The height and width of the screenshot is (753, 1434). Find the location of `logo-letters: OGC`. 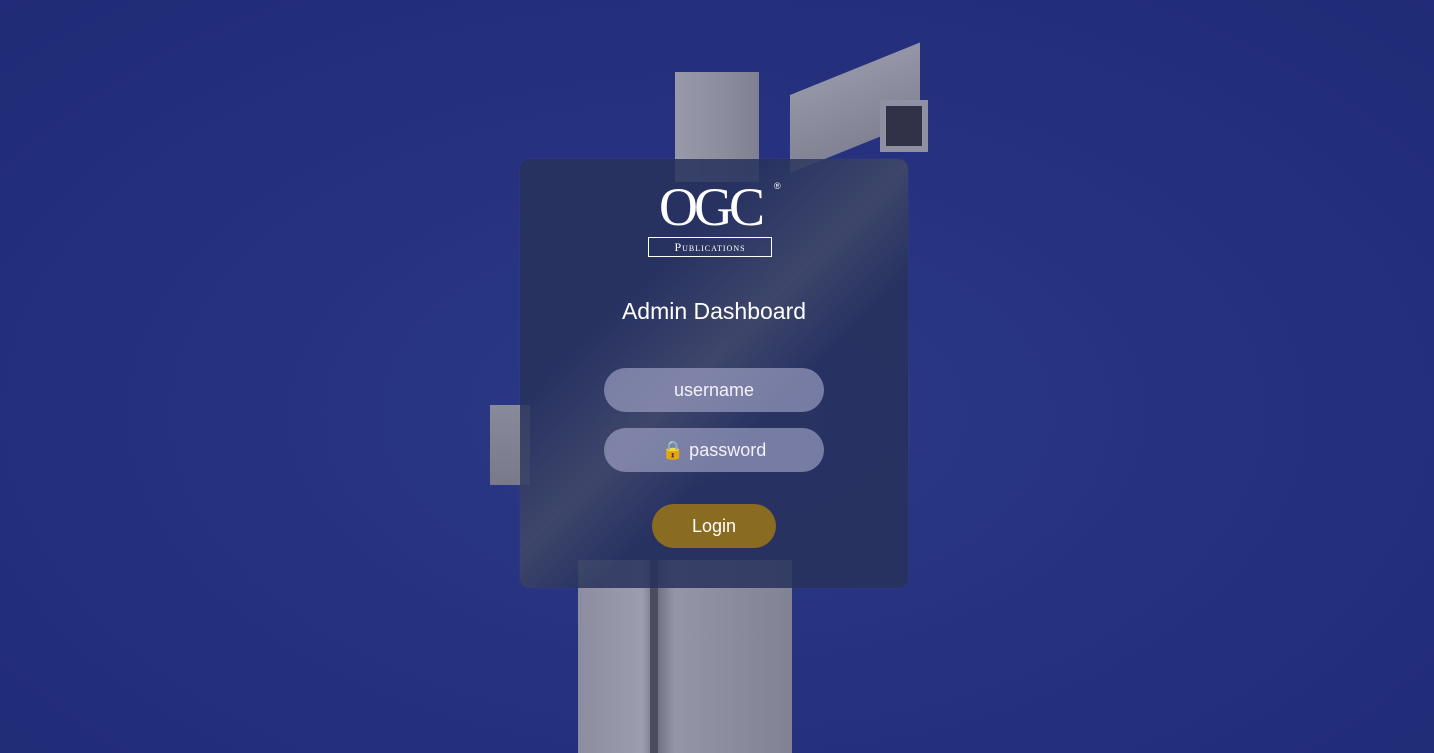

logo-letters: OGC is located at coordinates (711, 207).